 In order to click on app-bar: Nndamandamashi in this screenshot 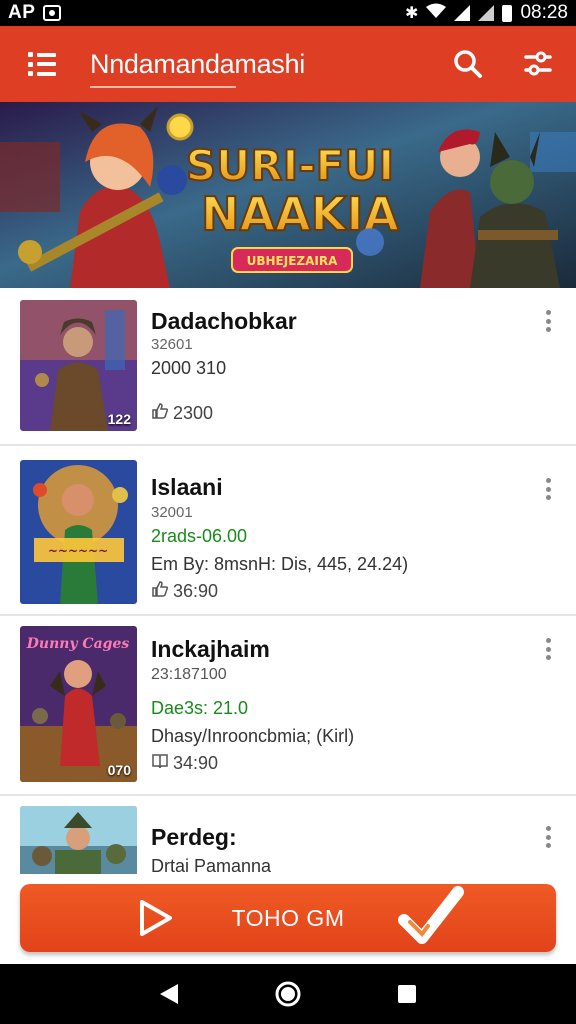, I will do `click(288, 64)`.